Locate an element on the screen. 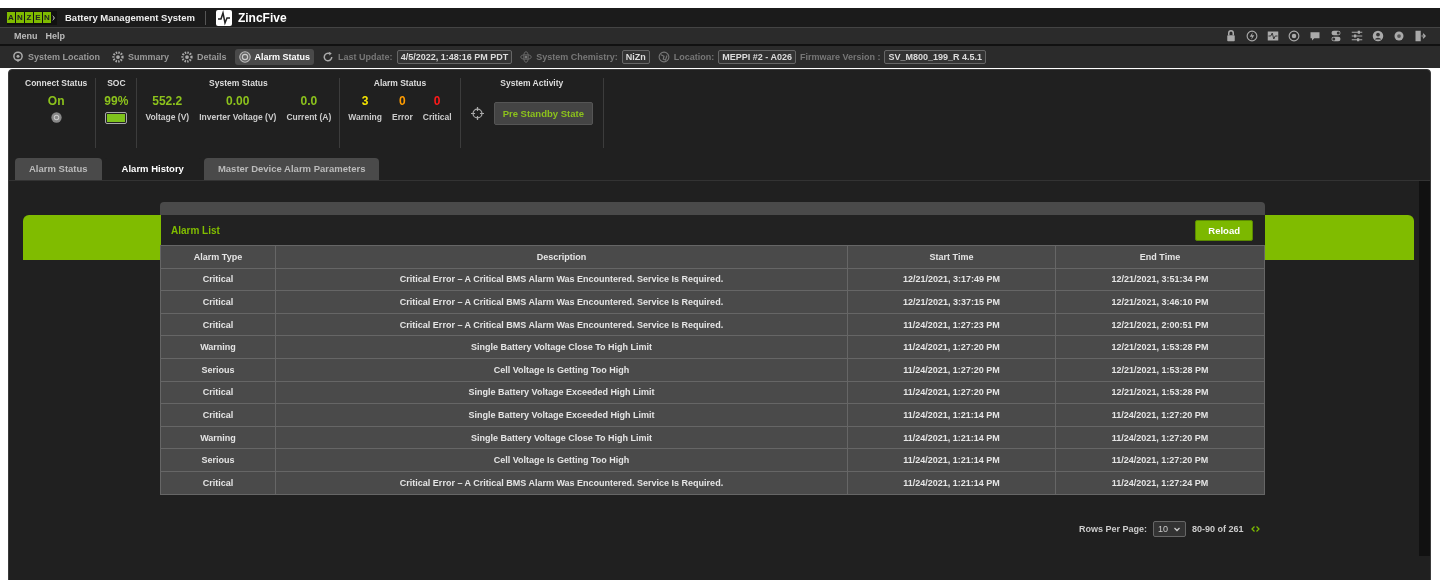 The image size is (1440, 580). logo: A N Z E N is located at coordinates (32, 17).